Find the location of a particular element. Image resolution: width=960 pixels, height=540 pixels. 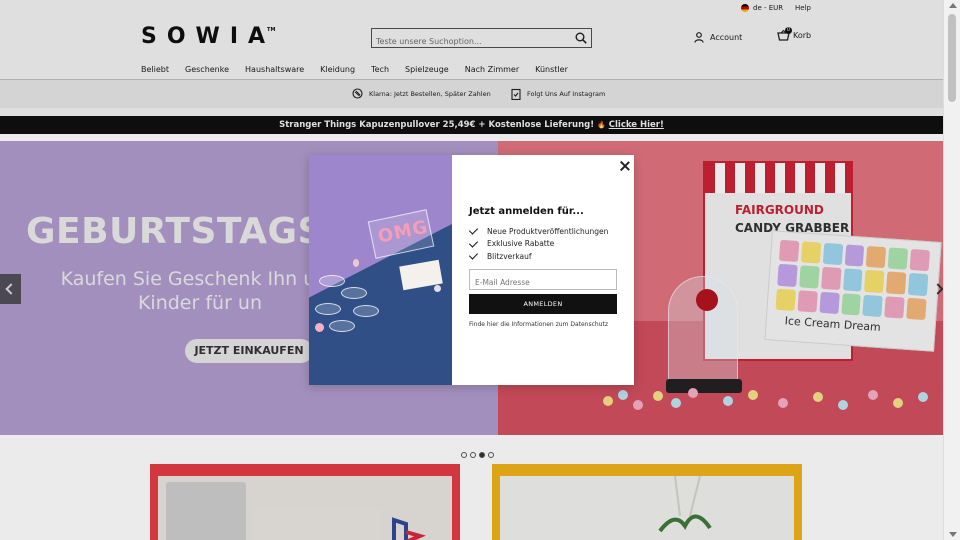

benefit-label: Blitzverkauf is located at coordinates (509, 256).